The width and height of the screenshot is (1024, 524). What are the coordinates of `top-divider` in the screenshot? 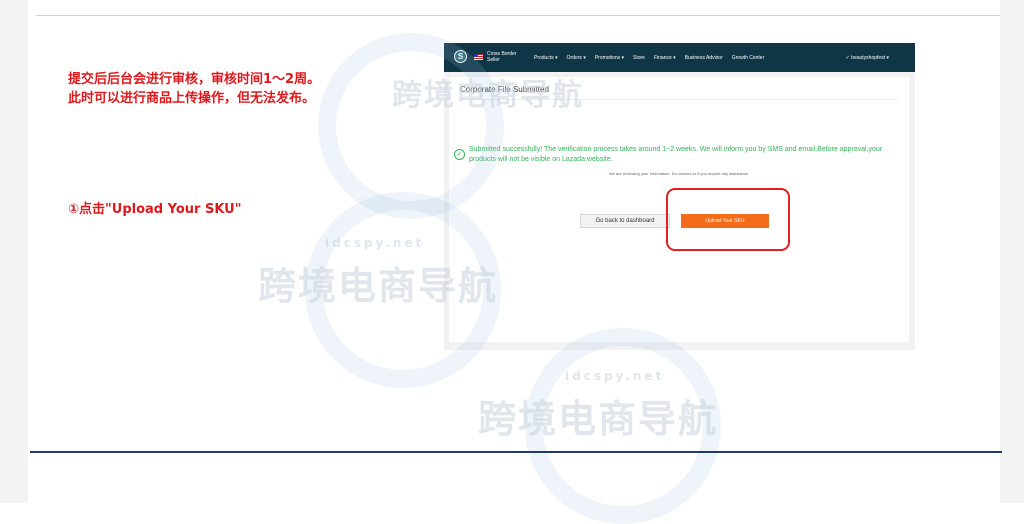 It's located at (518, 15).